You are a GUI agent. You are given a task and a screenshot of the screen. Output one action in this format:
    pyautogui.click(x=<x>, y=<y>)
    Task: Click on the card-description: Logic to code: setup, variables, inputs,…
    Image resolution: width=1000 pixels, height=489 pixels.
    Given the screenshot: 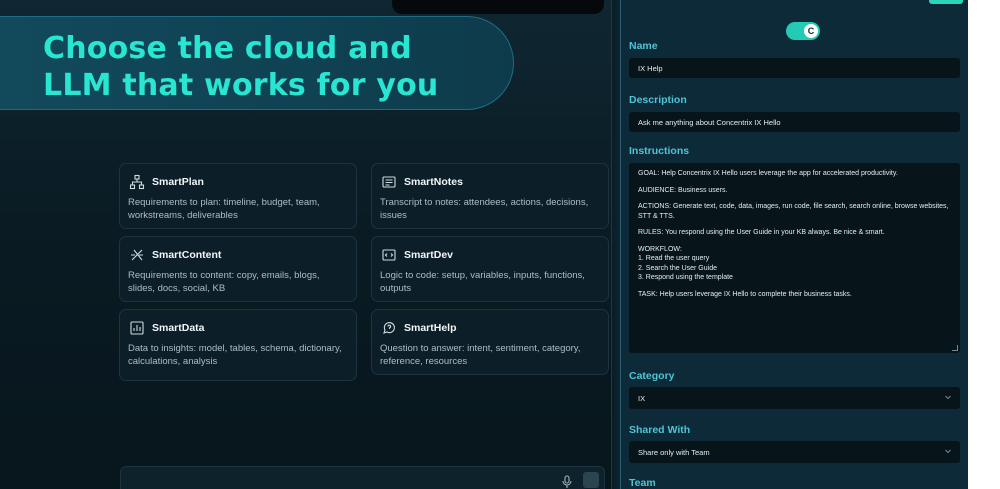 What is the action you would take?
    pyautogui.click(x=482, y=282)
    